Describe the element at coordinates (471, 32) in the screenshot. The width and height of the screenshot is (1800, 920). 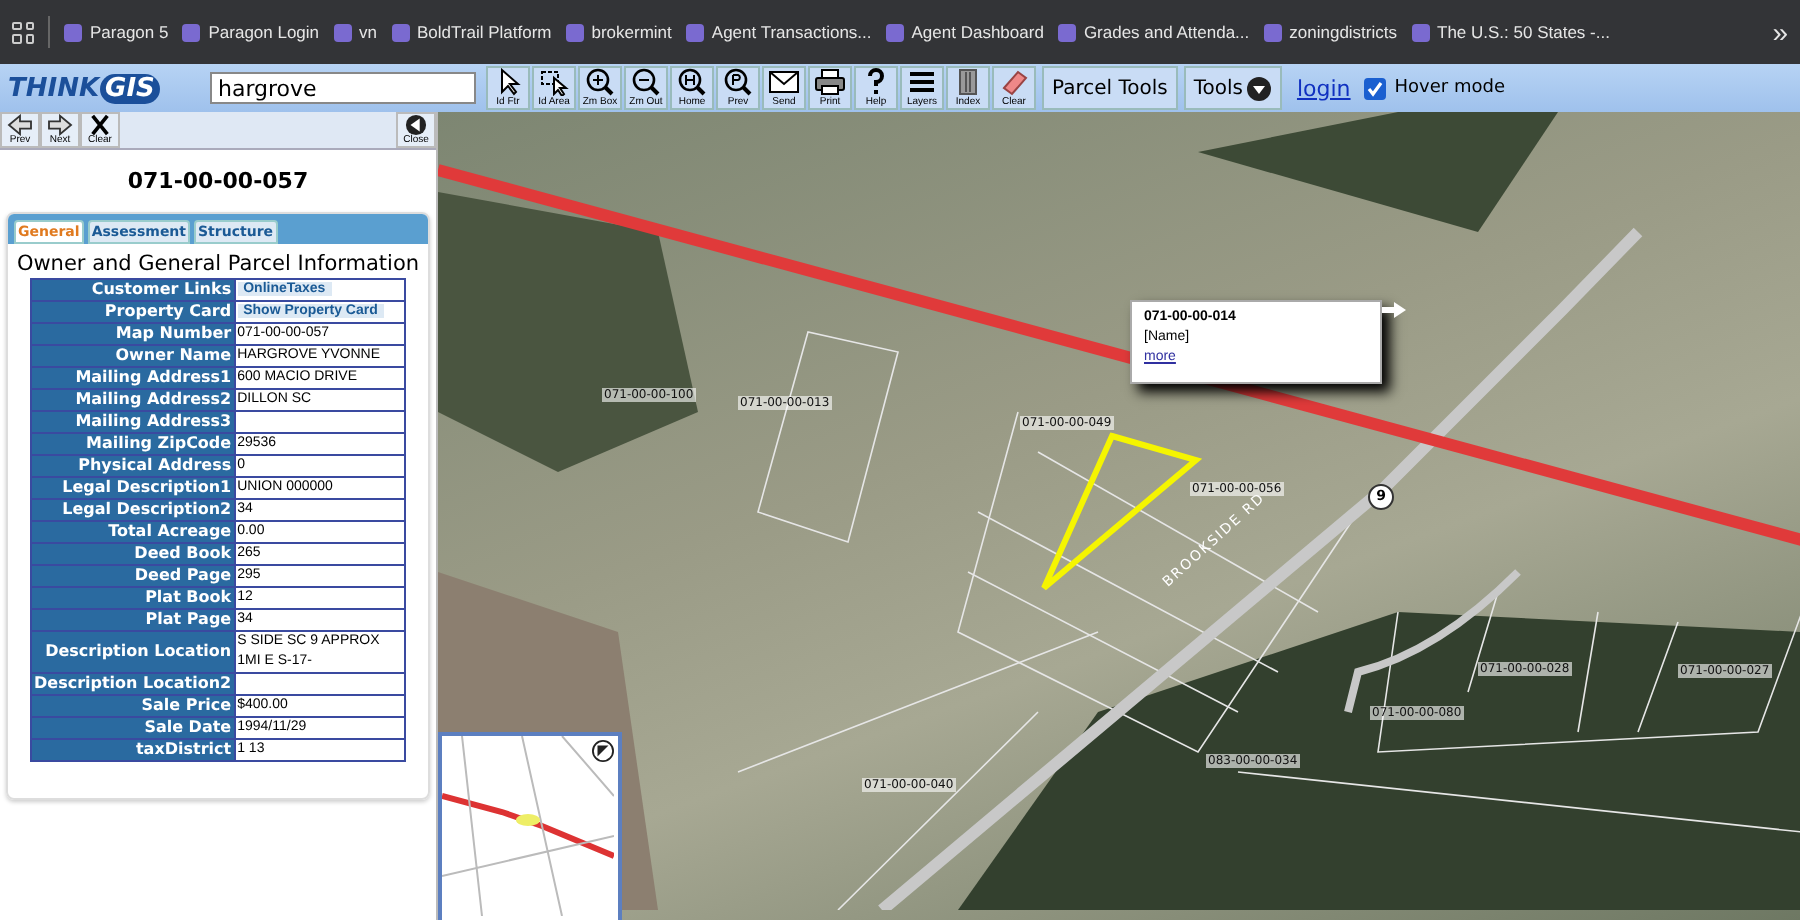
I see `bookmark-link: BoldTrail Platform` at that location.